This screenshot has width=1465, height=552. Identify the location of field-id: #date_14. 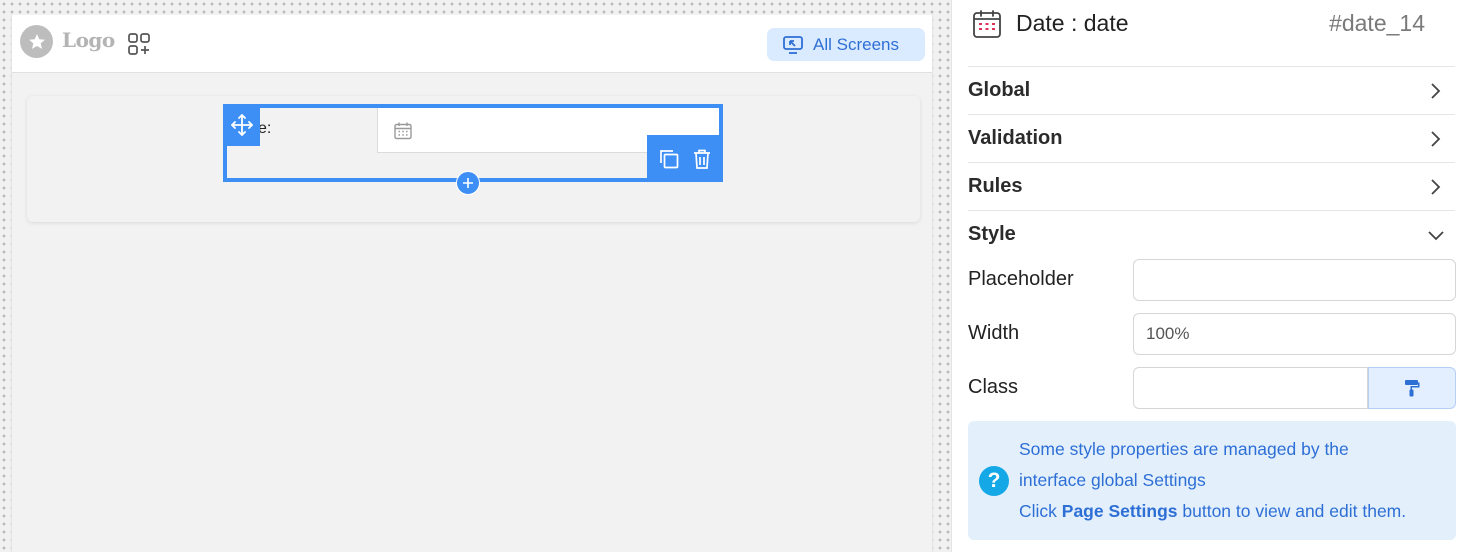
(1377, 23).